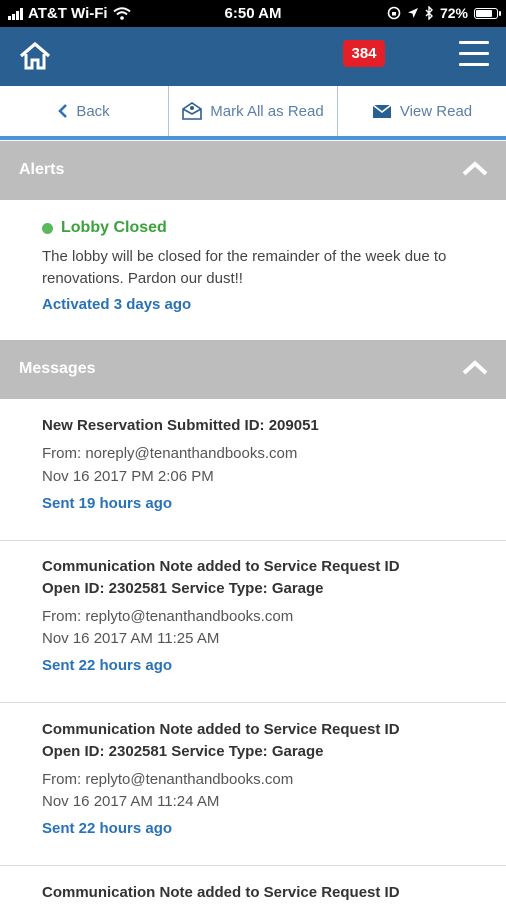  I want to click on message-from: From: noreply@tenanthandbooks.com, so click(170, 453).